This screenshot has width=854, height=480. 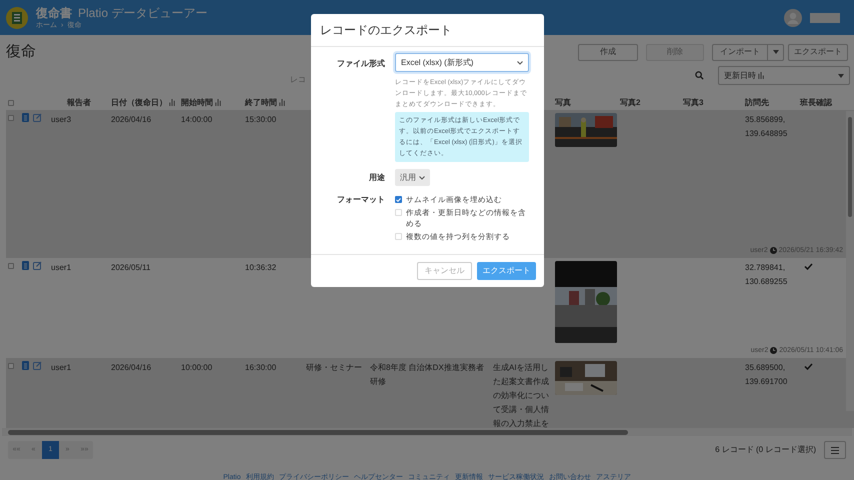 I want to click on column-header: 写真3, so click(x=693, y=102).